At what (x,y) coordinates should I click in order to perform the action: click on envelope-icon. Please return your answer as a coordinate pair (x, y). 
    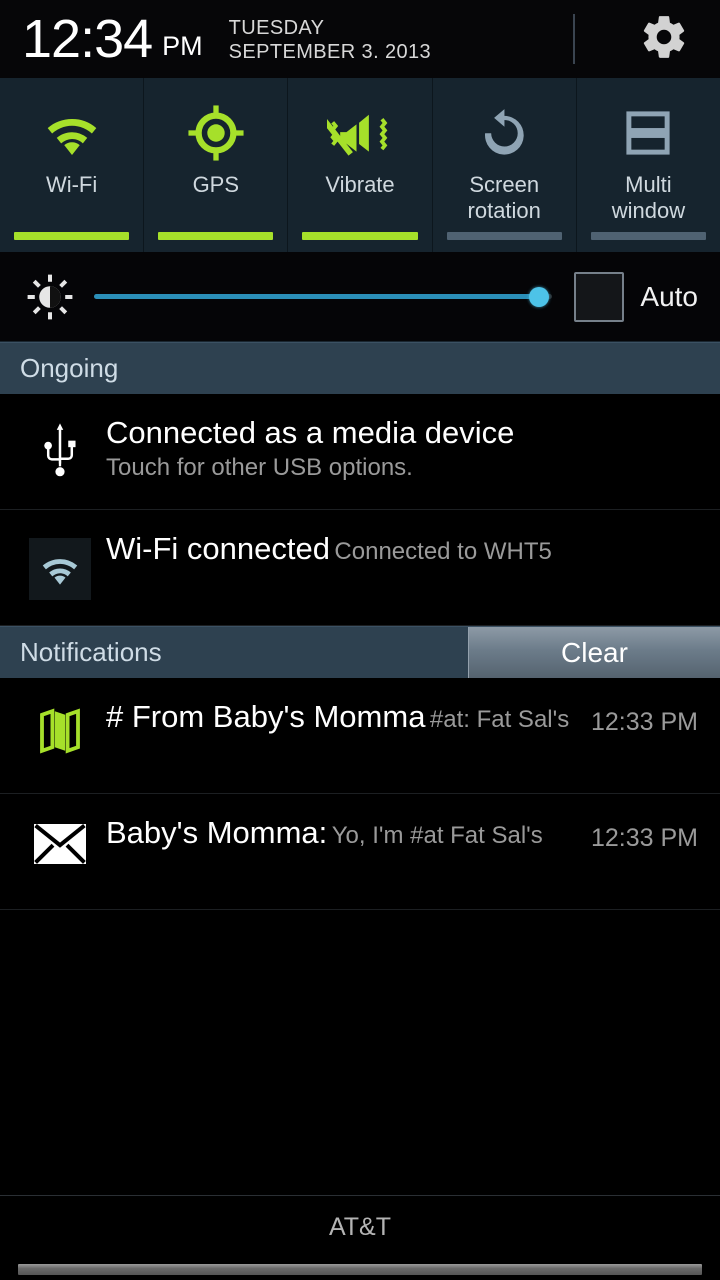
    Looking at the image, I should click on (60, 840).